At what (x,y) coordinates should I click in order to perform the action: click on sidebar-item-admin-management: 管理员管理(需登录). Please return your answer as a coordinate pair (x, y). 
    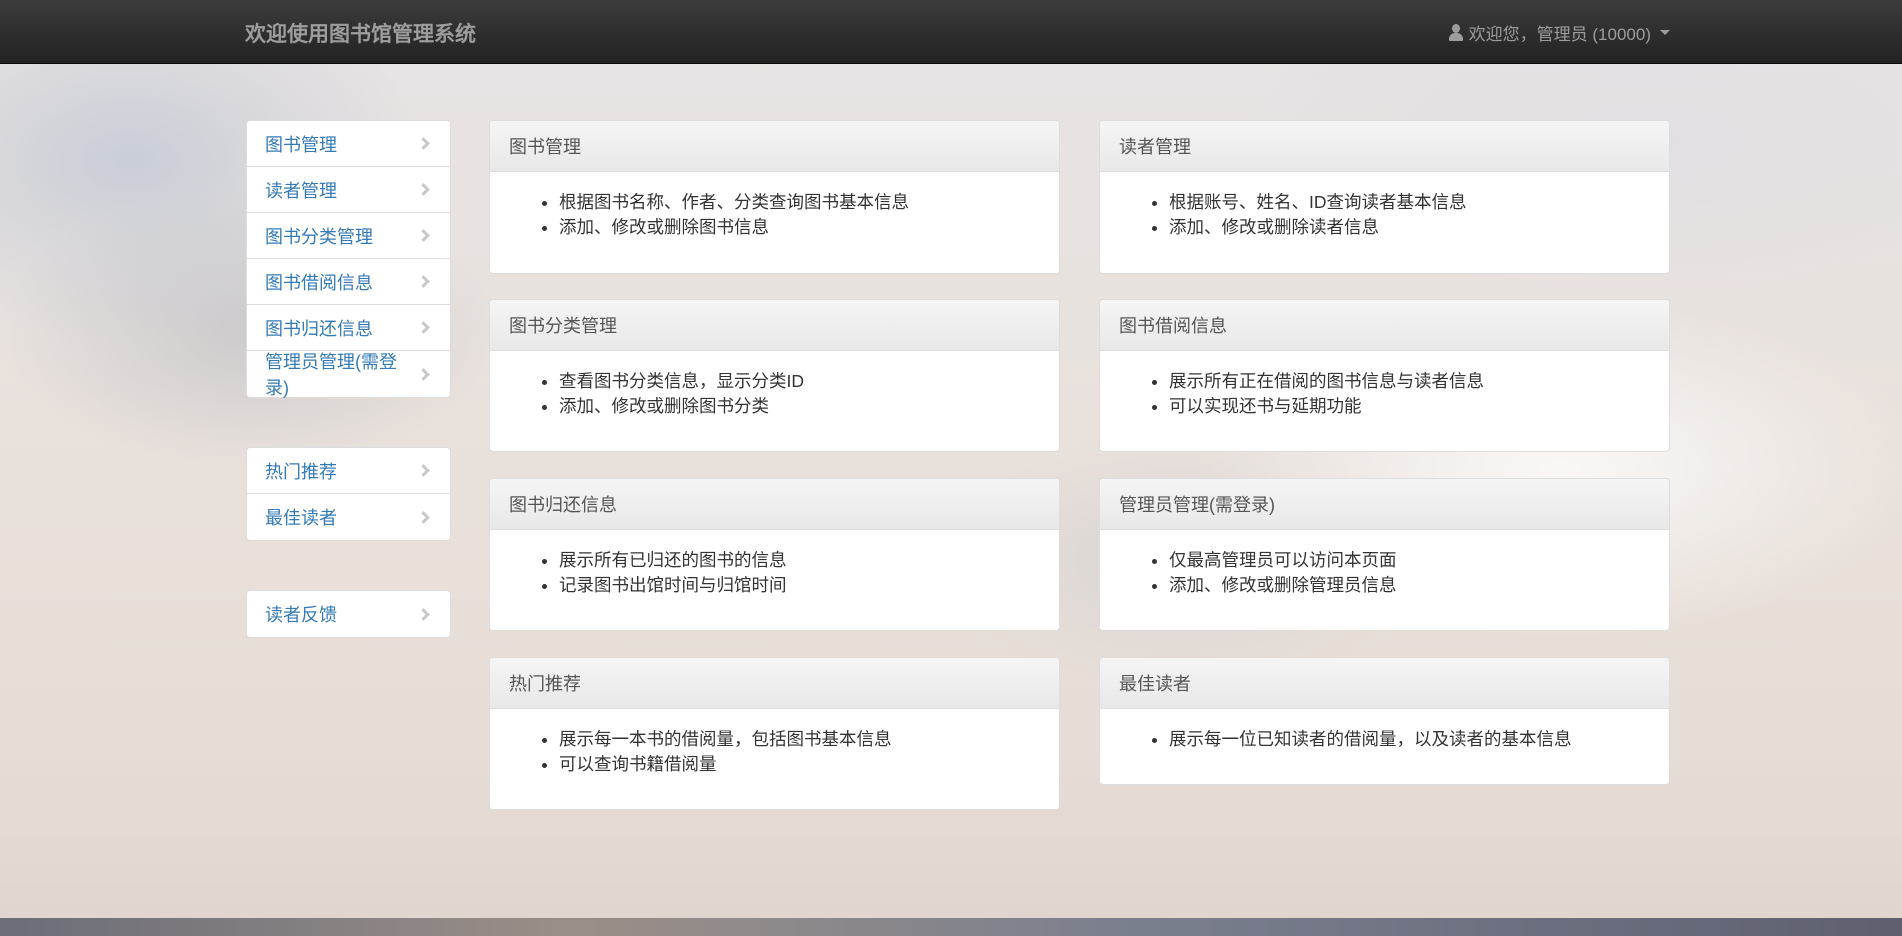
    Looking at the image, I should click on (348, 374).